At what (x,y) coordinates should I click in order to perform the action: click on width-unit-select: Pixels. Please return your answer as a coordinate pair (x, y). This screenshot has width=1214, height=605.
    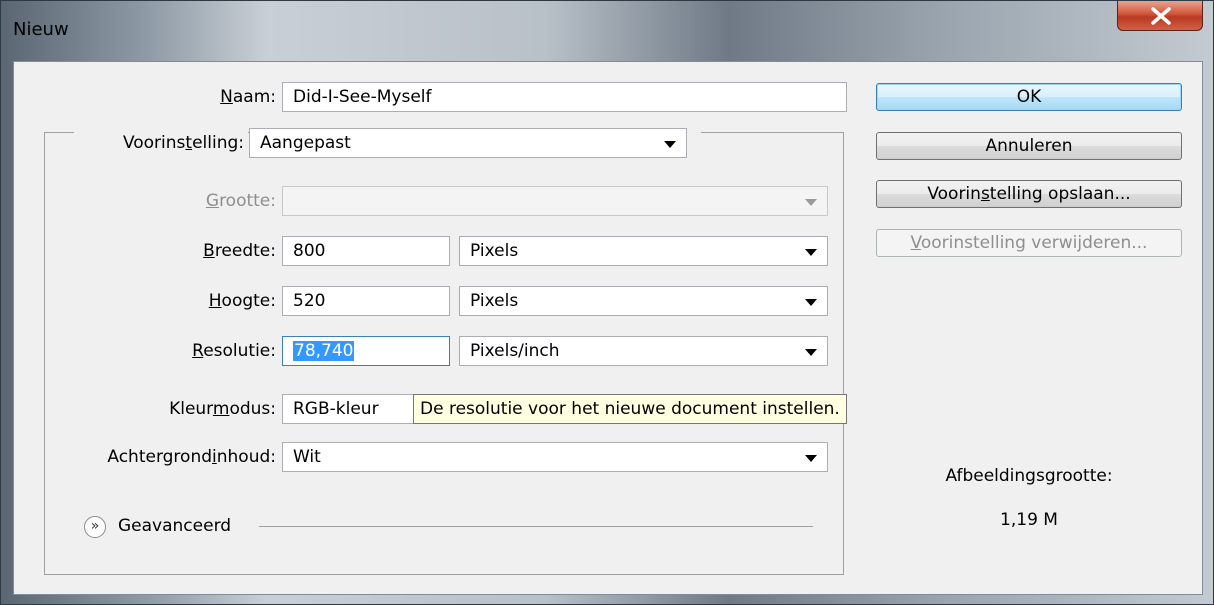
    Looking at the image, I should click on (643, 251).